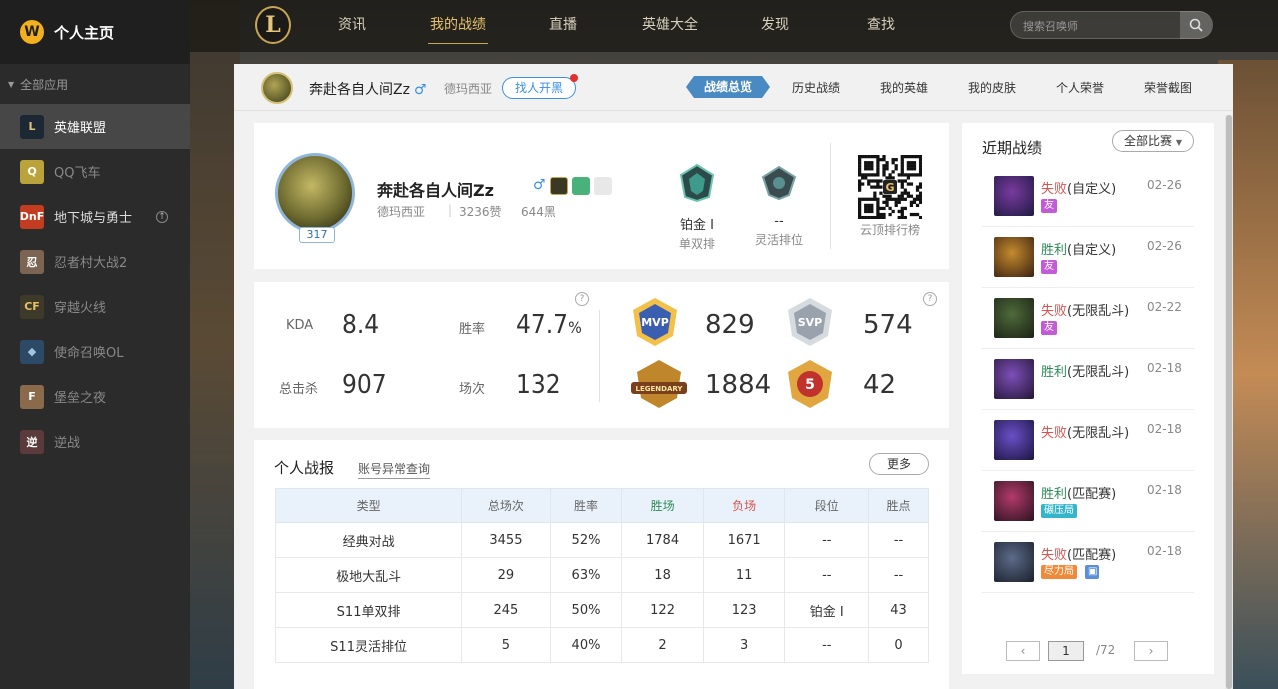 The width and height of the screenshot is (1278, 689). What do you see at coordinates (32, 306) in the screenshot?
I see `game-icon: CF` at bounding box center [32, 306].